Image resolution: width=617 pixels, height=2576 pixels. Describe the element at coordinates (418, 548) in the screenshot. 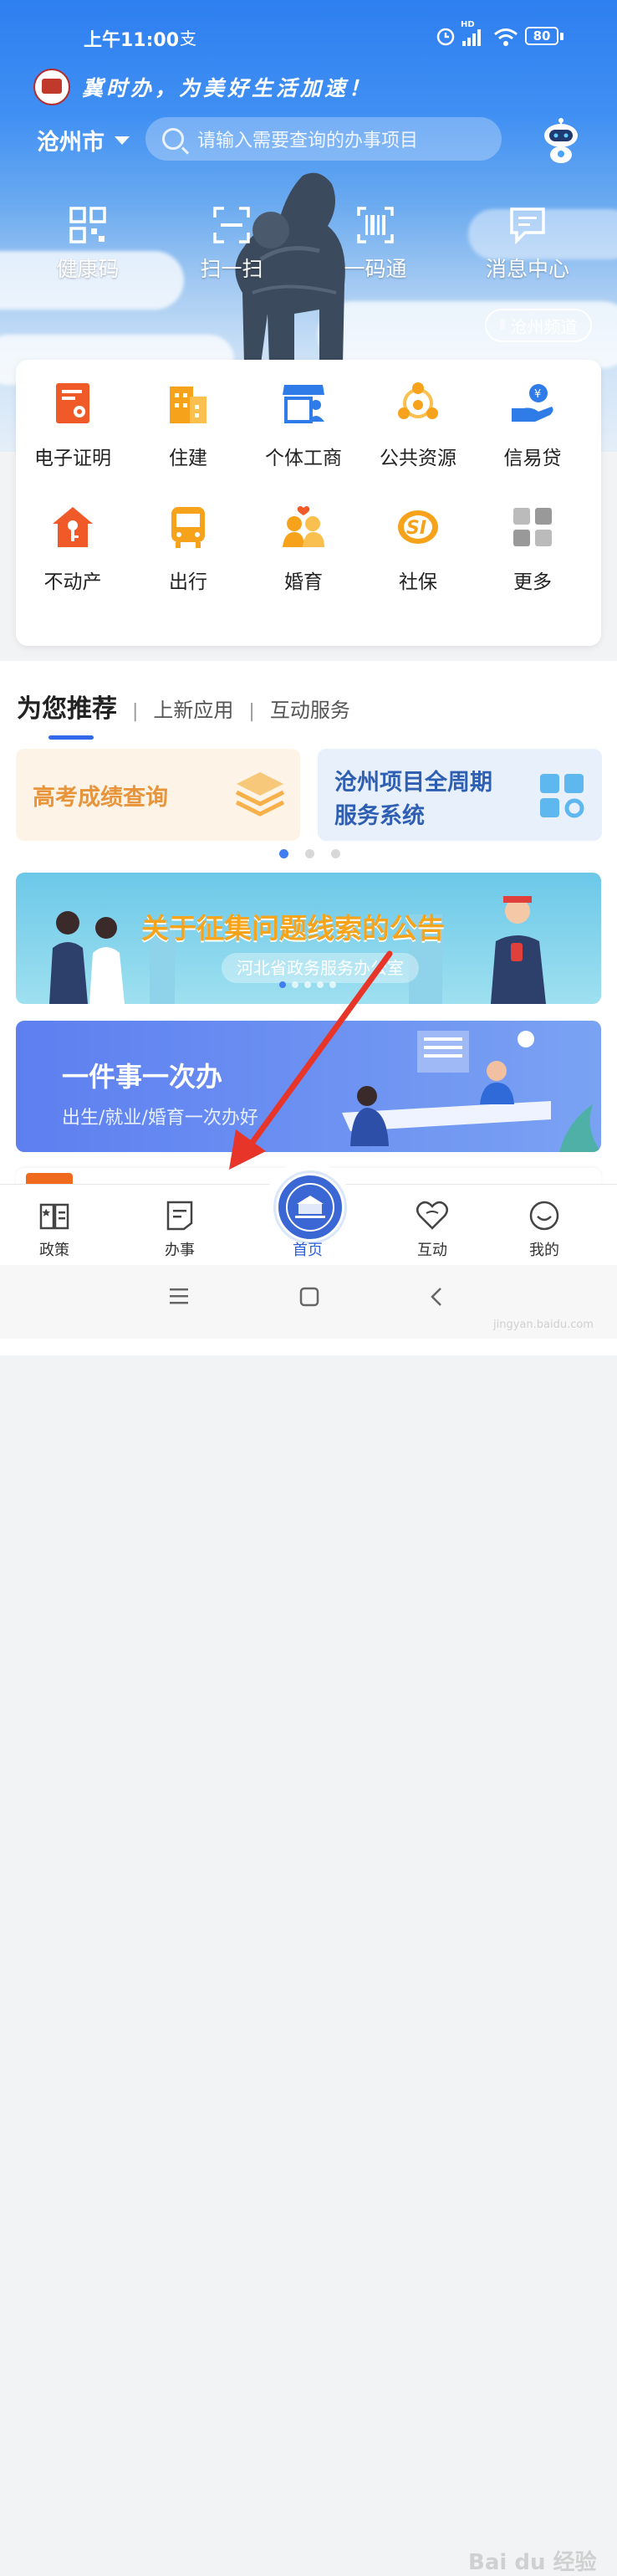

I see `service-social-security: SI 社保` at that location.